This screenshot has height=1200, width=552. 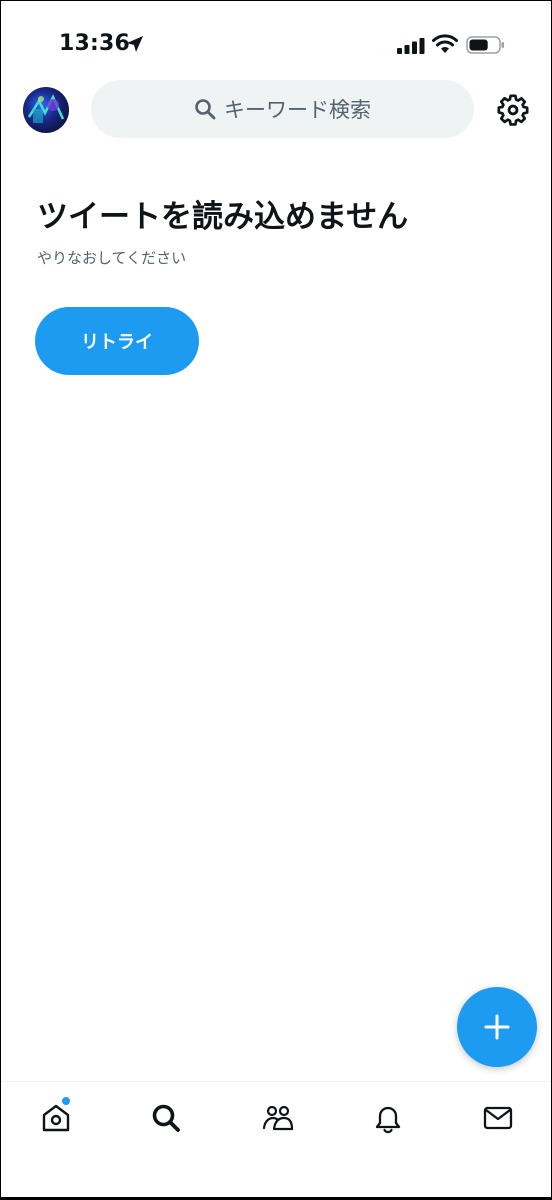 I want to click on bell-icon, so click(x=388, y=1120).